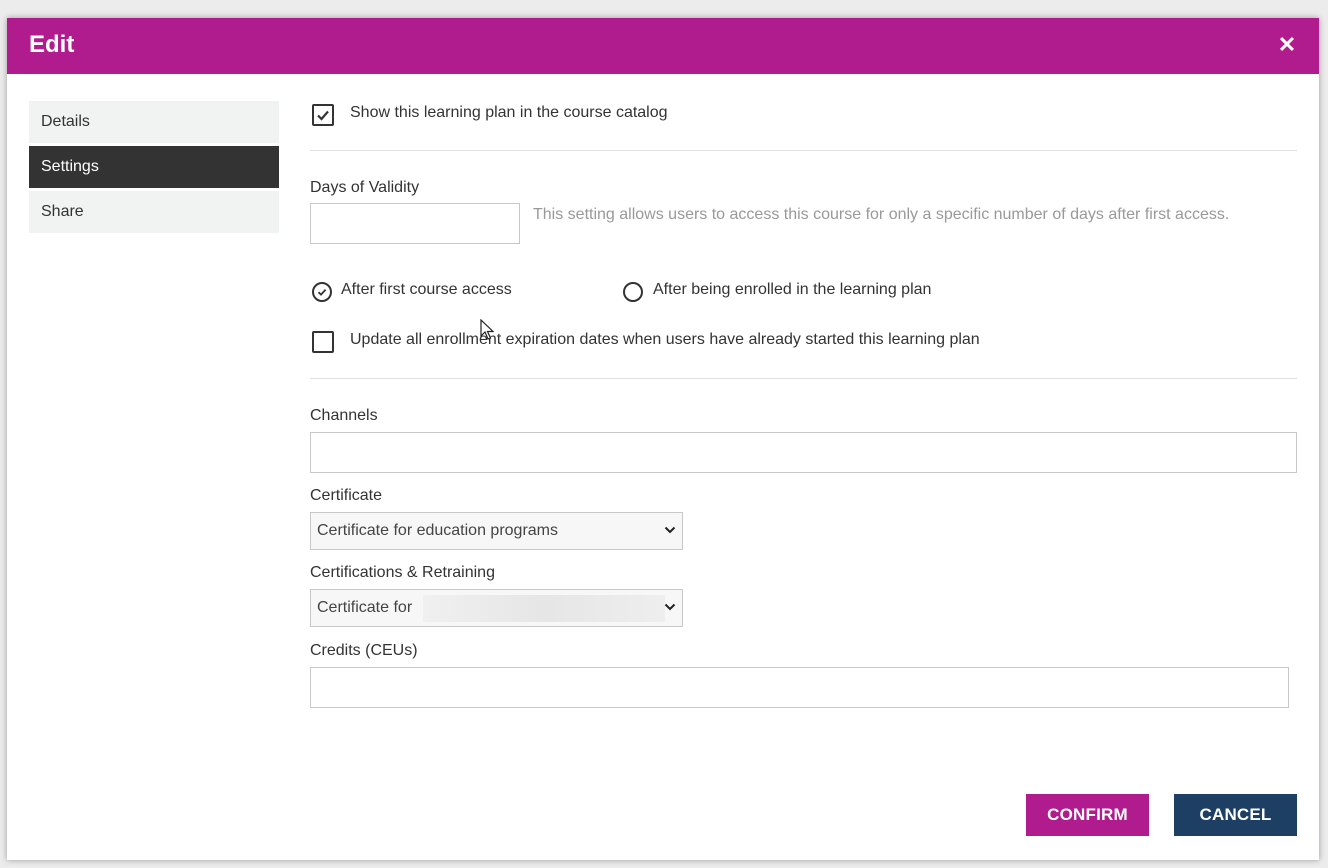 The height and width of the screenshot is (868, 1328). I want to click on channels-input, so click(803, 452).